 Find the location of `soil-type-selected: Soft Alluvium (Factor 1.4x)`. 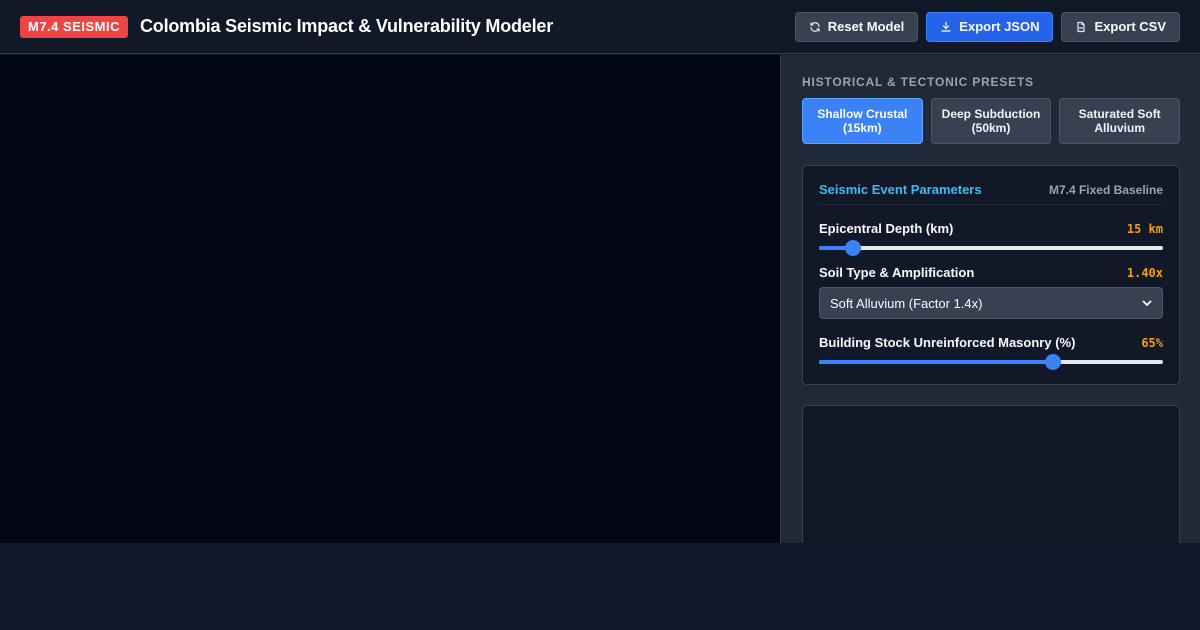

soil-type-selected: Soft Alluvium (Factor 1.4x) is located at coordinates (906, 303).